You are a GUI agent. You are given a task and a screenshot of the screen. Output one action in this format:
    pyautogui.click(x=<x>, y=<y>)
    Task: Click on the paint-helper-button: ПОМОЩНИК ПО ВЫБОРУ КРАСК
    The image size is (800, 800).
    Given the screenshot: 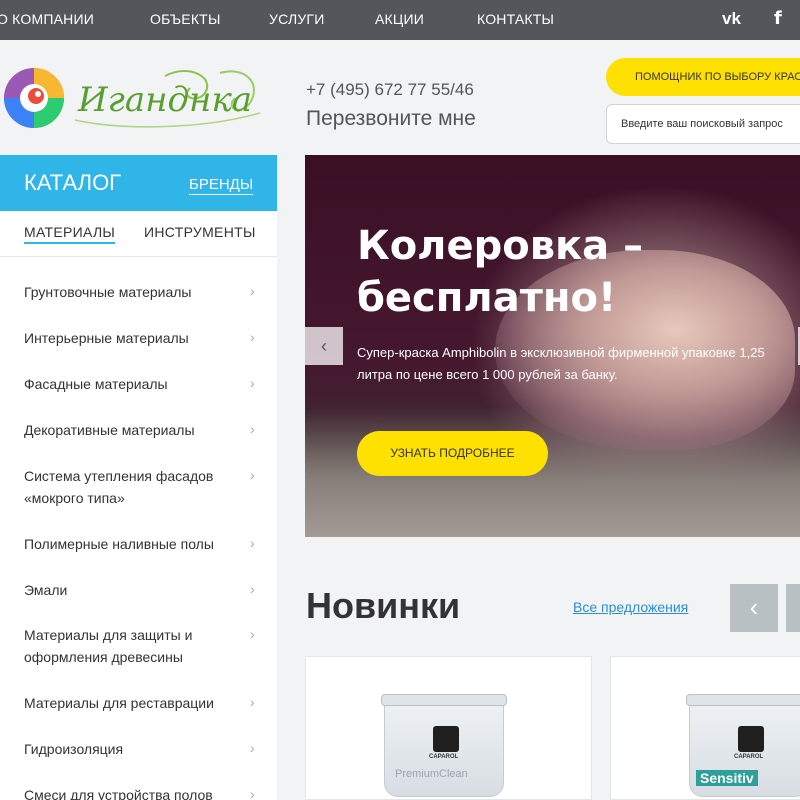 What is the action you would take?
    pyautogui.click(x=703, y=77)
    